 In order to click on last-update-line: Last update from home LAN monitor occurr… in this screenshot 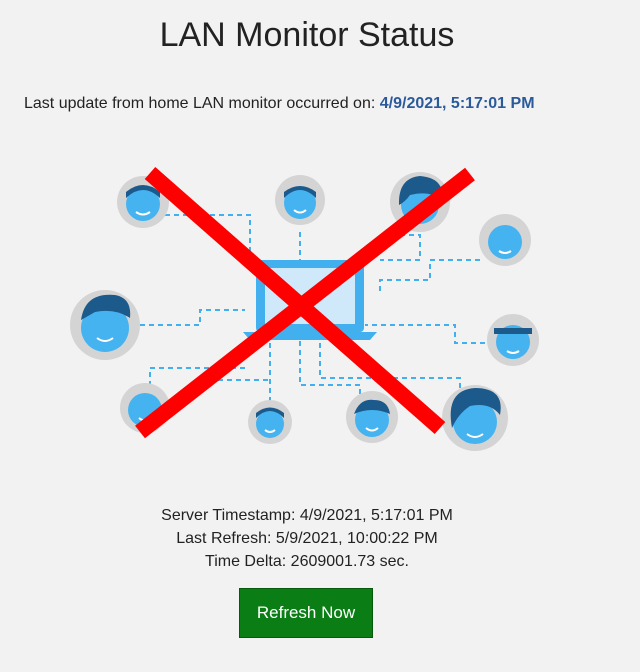, I will do `click(279, 104)`.